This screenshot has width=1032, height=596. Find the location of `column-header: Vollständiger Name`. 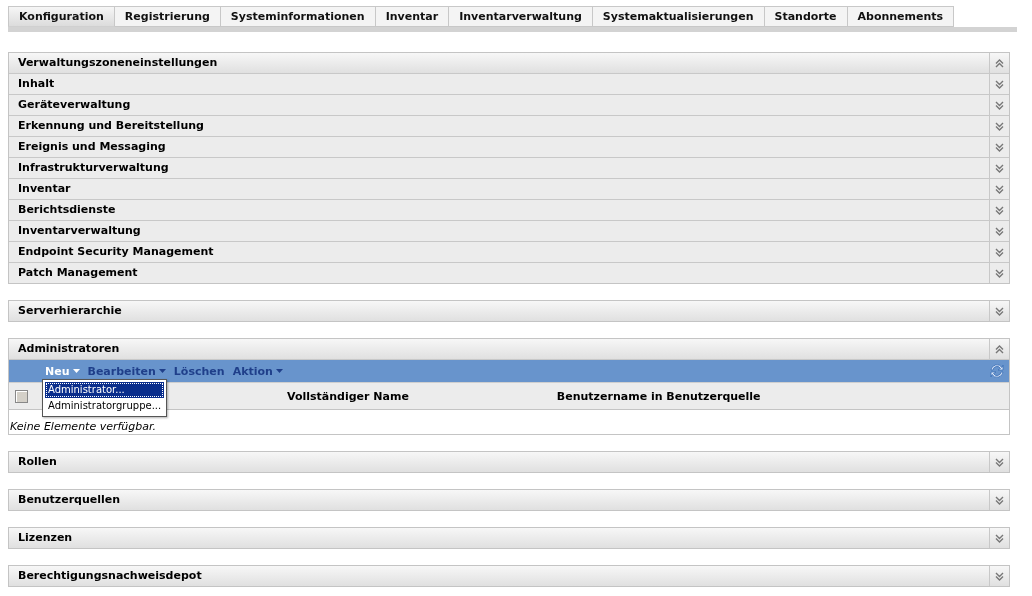

column-header: Vollständiger Name is located at coordinates (348, 396).